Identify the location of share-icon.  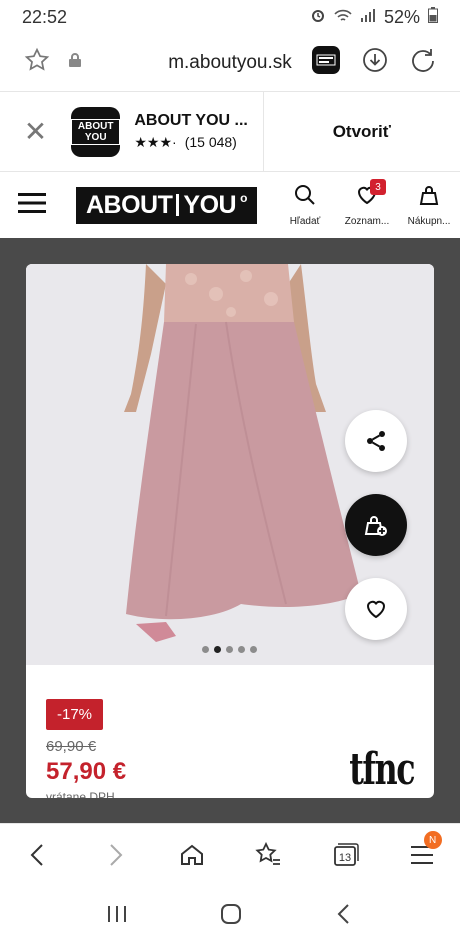
(376, 441).